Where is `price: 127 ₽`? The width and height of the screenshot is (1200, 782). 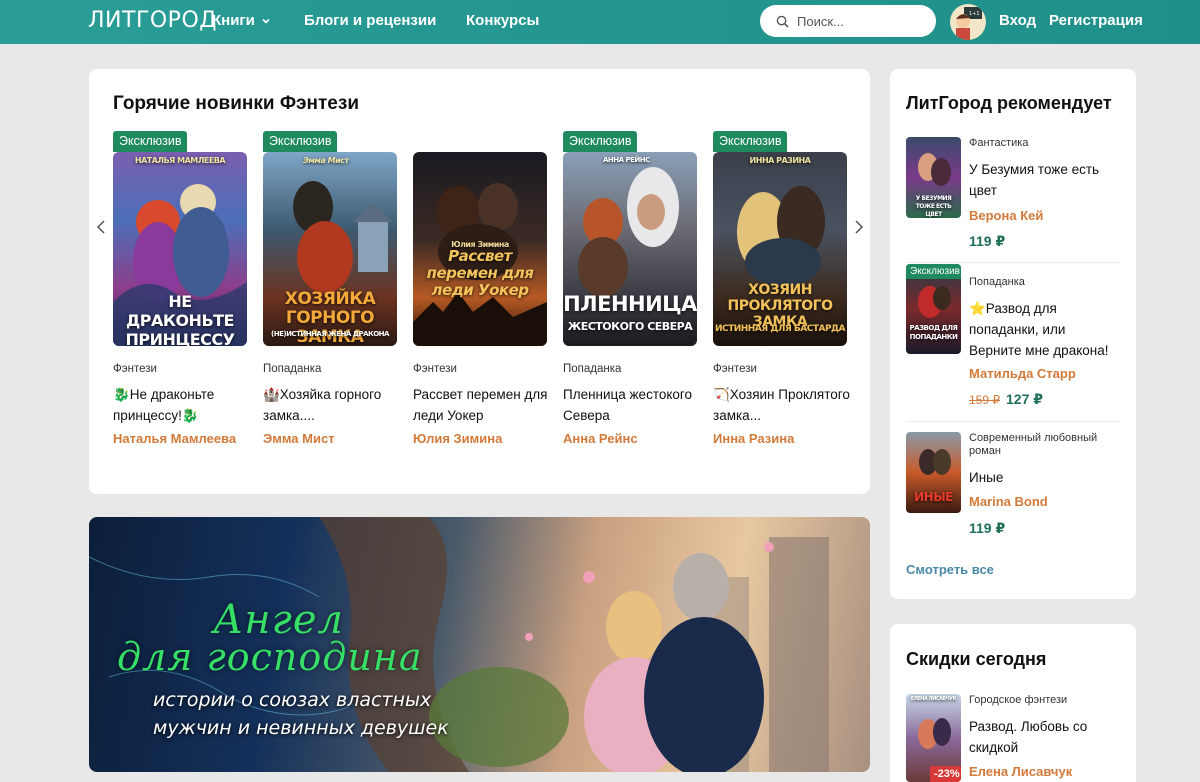
price: 127 ₽ is located at coordinates (1024, 399).